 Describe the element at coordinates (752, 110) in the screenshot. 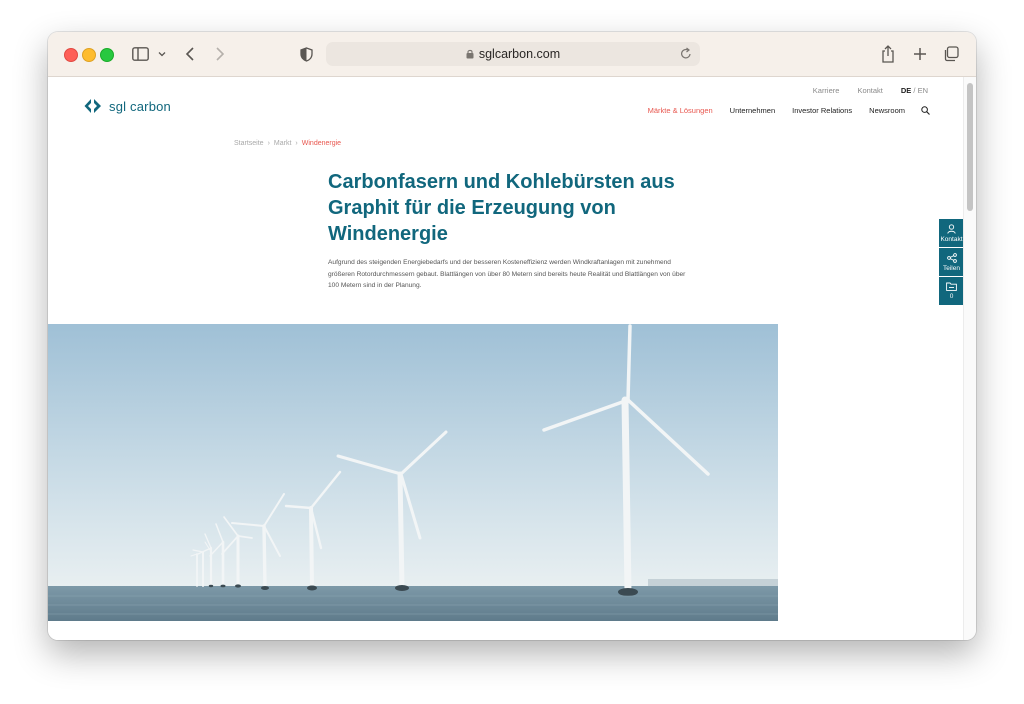

I see `nav-item-unternehmen: Unternehmen` at that location.